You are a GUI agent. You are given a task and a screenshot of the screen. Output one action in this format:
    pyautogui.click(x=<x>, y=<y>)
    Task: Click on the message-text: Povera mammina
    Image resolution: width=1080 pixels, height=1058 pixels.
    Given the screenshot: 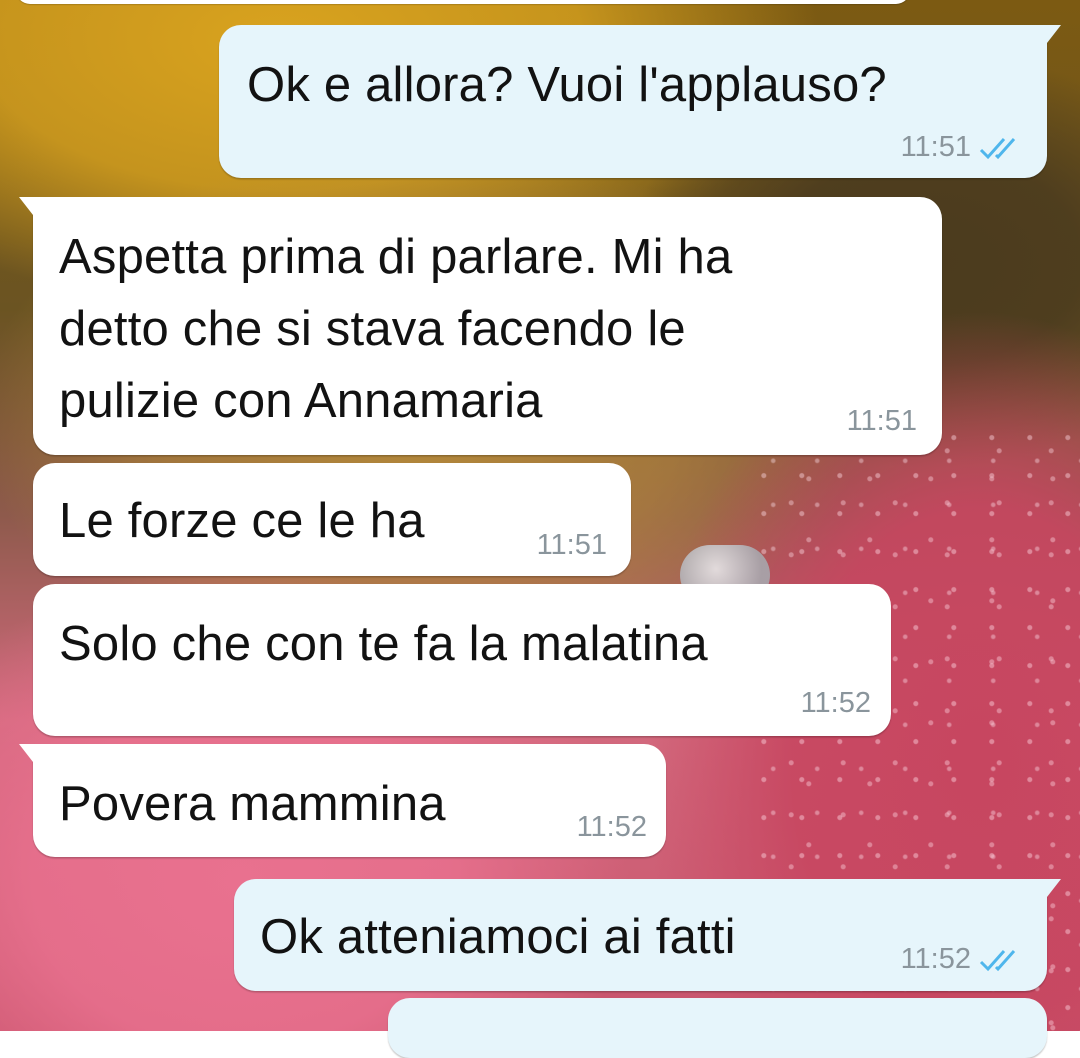 What is the action you would take?
    pyautogui.click(x=252, y=804)
    